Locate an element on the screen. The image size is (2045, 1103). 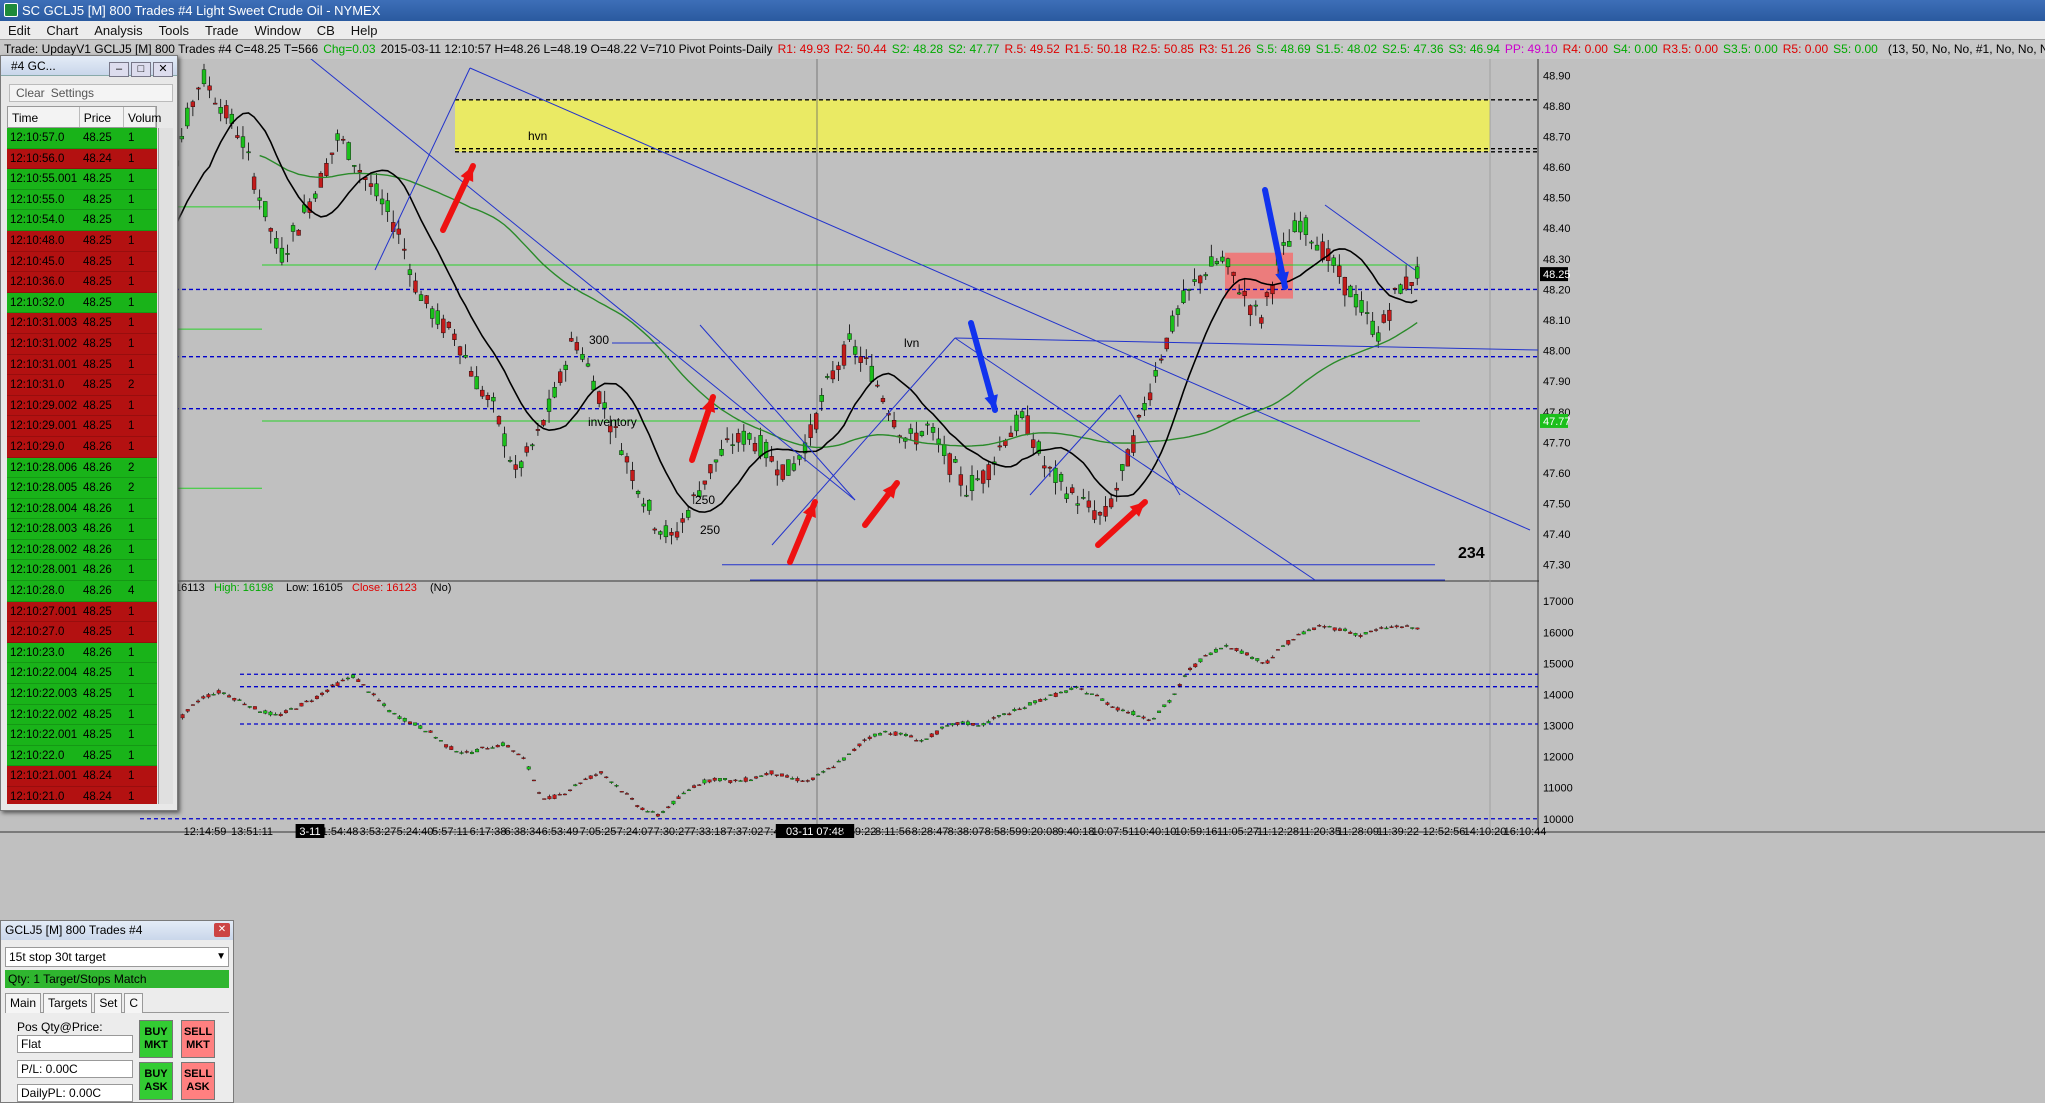
cell-time: 12:10:56.0 is located at coordinates (37, 158).